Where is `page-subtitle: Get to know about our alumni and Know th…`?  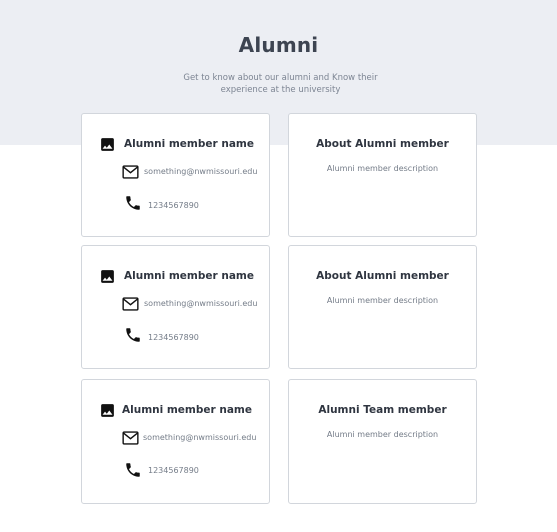
page-subtitle: Get to know about our alumni and Know th… is located at coordinates (280, 84).